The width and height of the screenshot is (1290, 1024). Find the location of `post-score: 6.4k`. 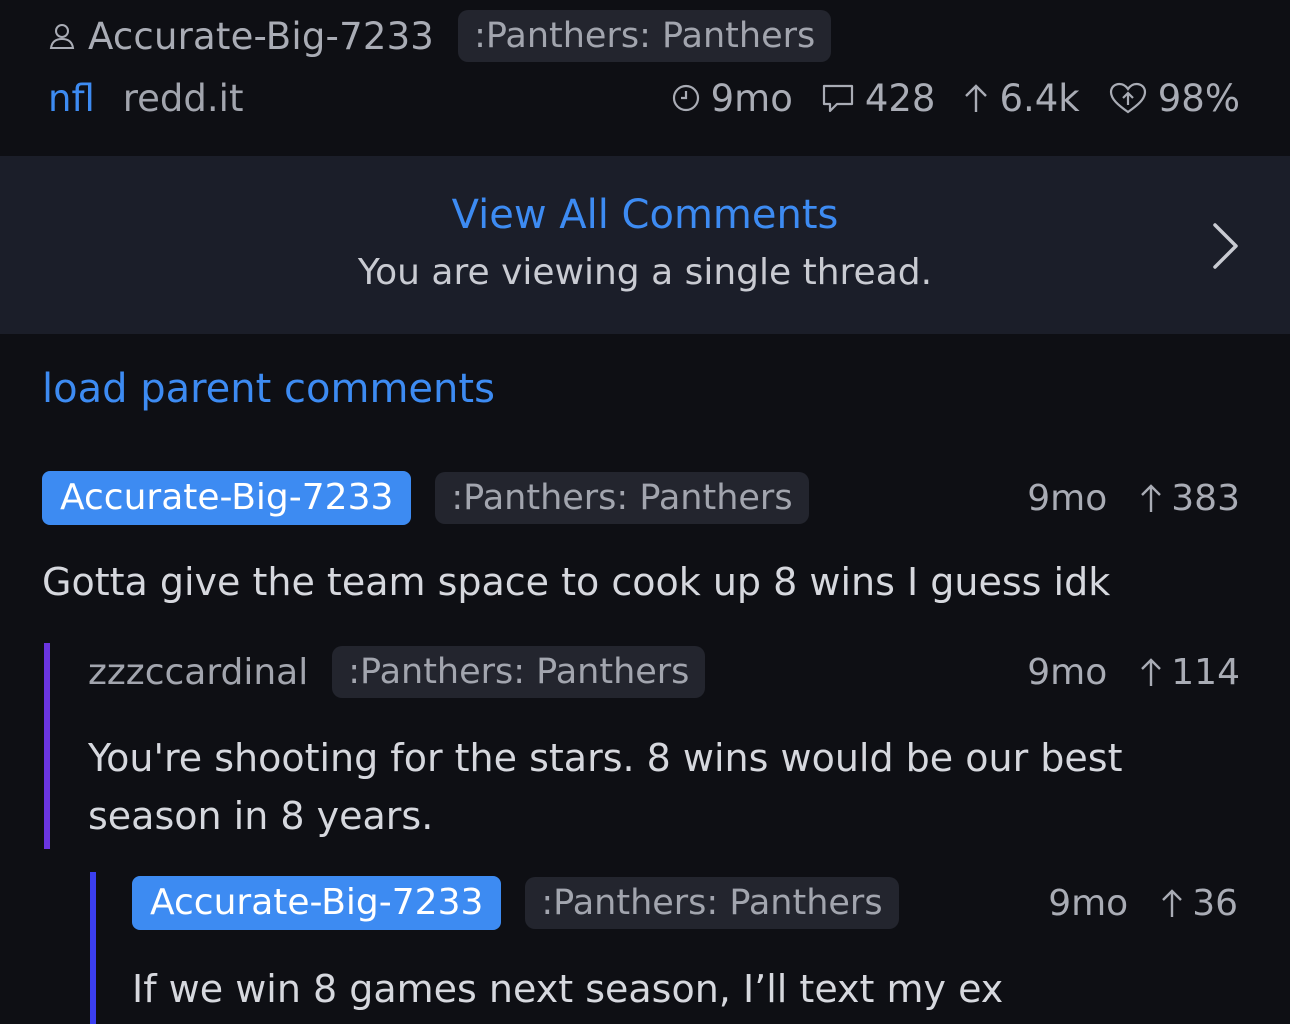

post-score: 6.4k is located at coordinates (1021, 98).